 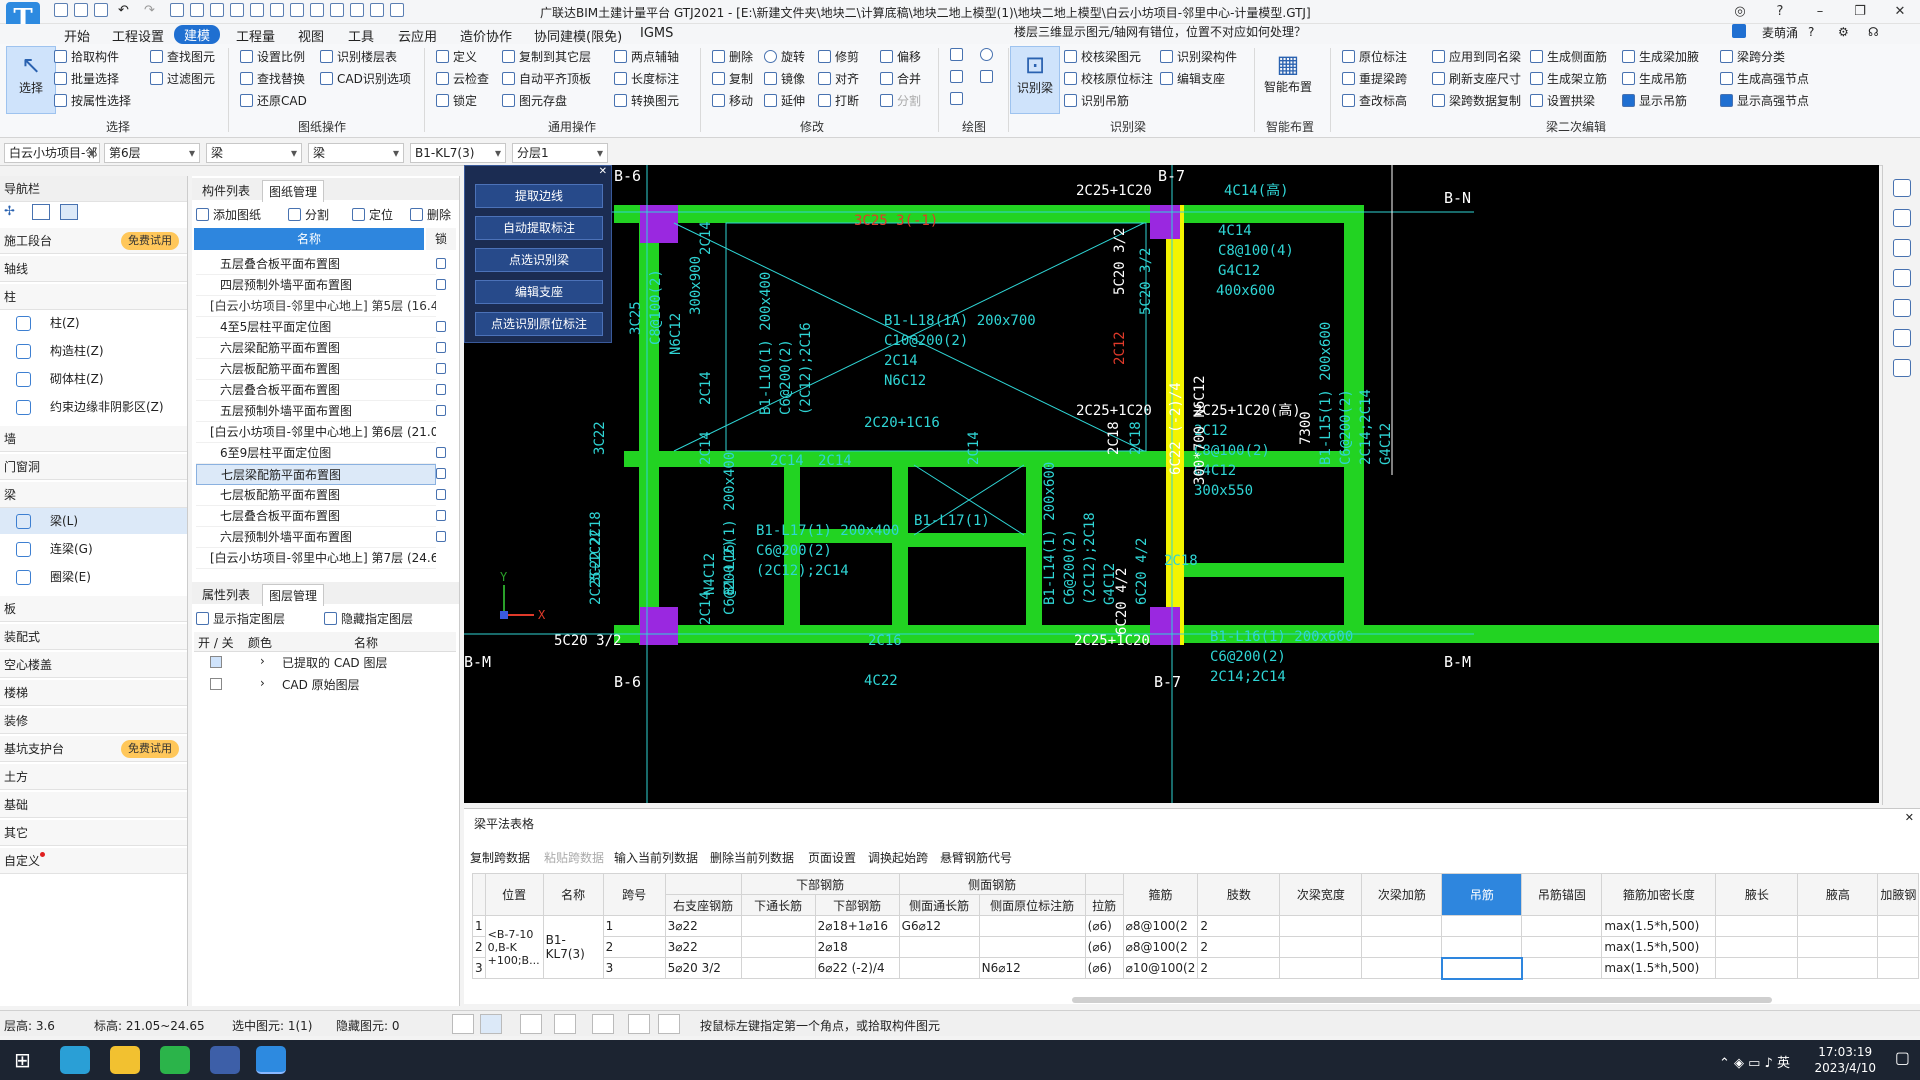 What do you see at coordinates (1374, 100) in the screenshot?
I see `edit-elevation-button: 查改标高` at bounding box center [1374, 100].